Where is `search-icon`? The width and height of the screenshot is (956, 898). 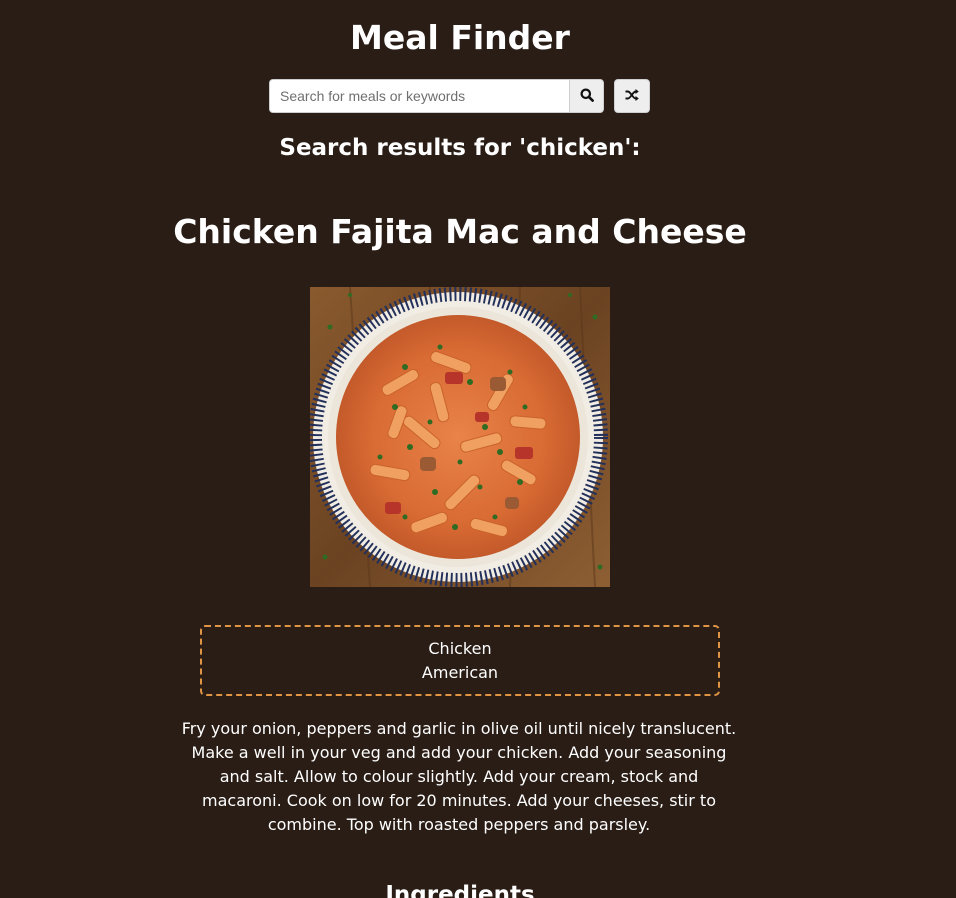
search-icon is located at coordinates (587, 96).